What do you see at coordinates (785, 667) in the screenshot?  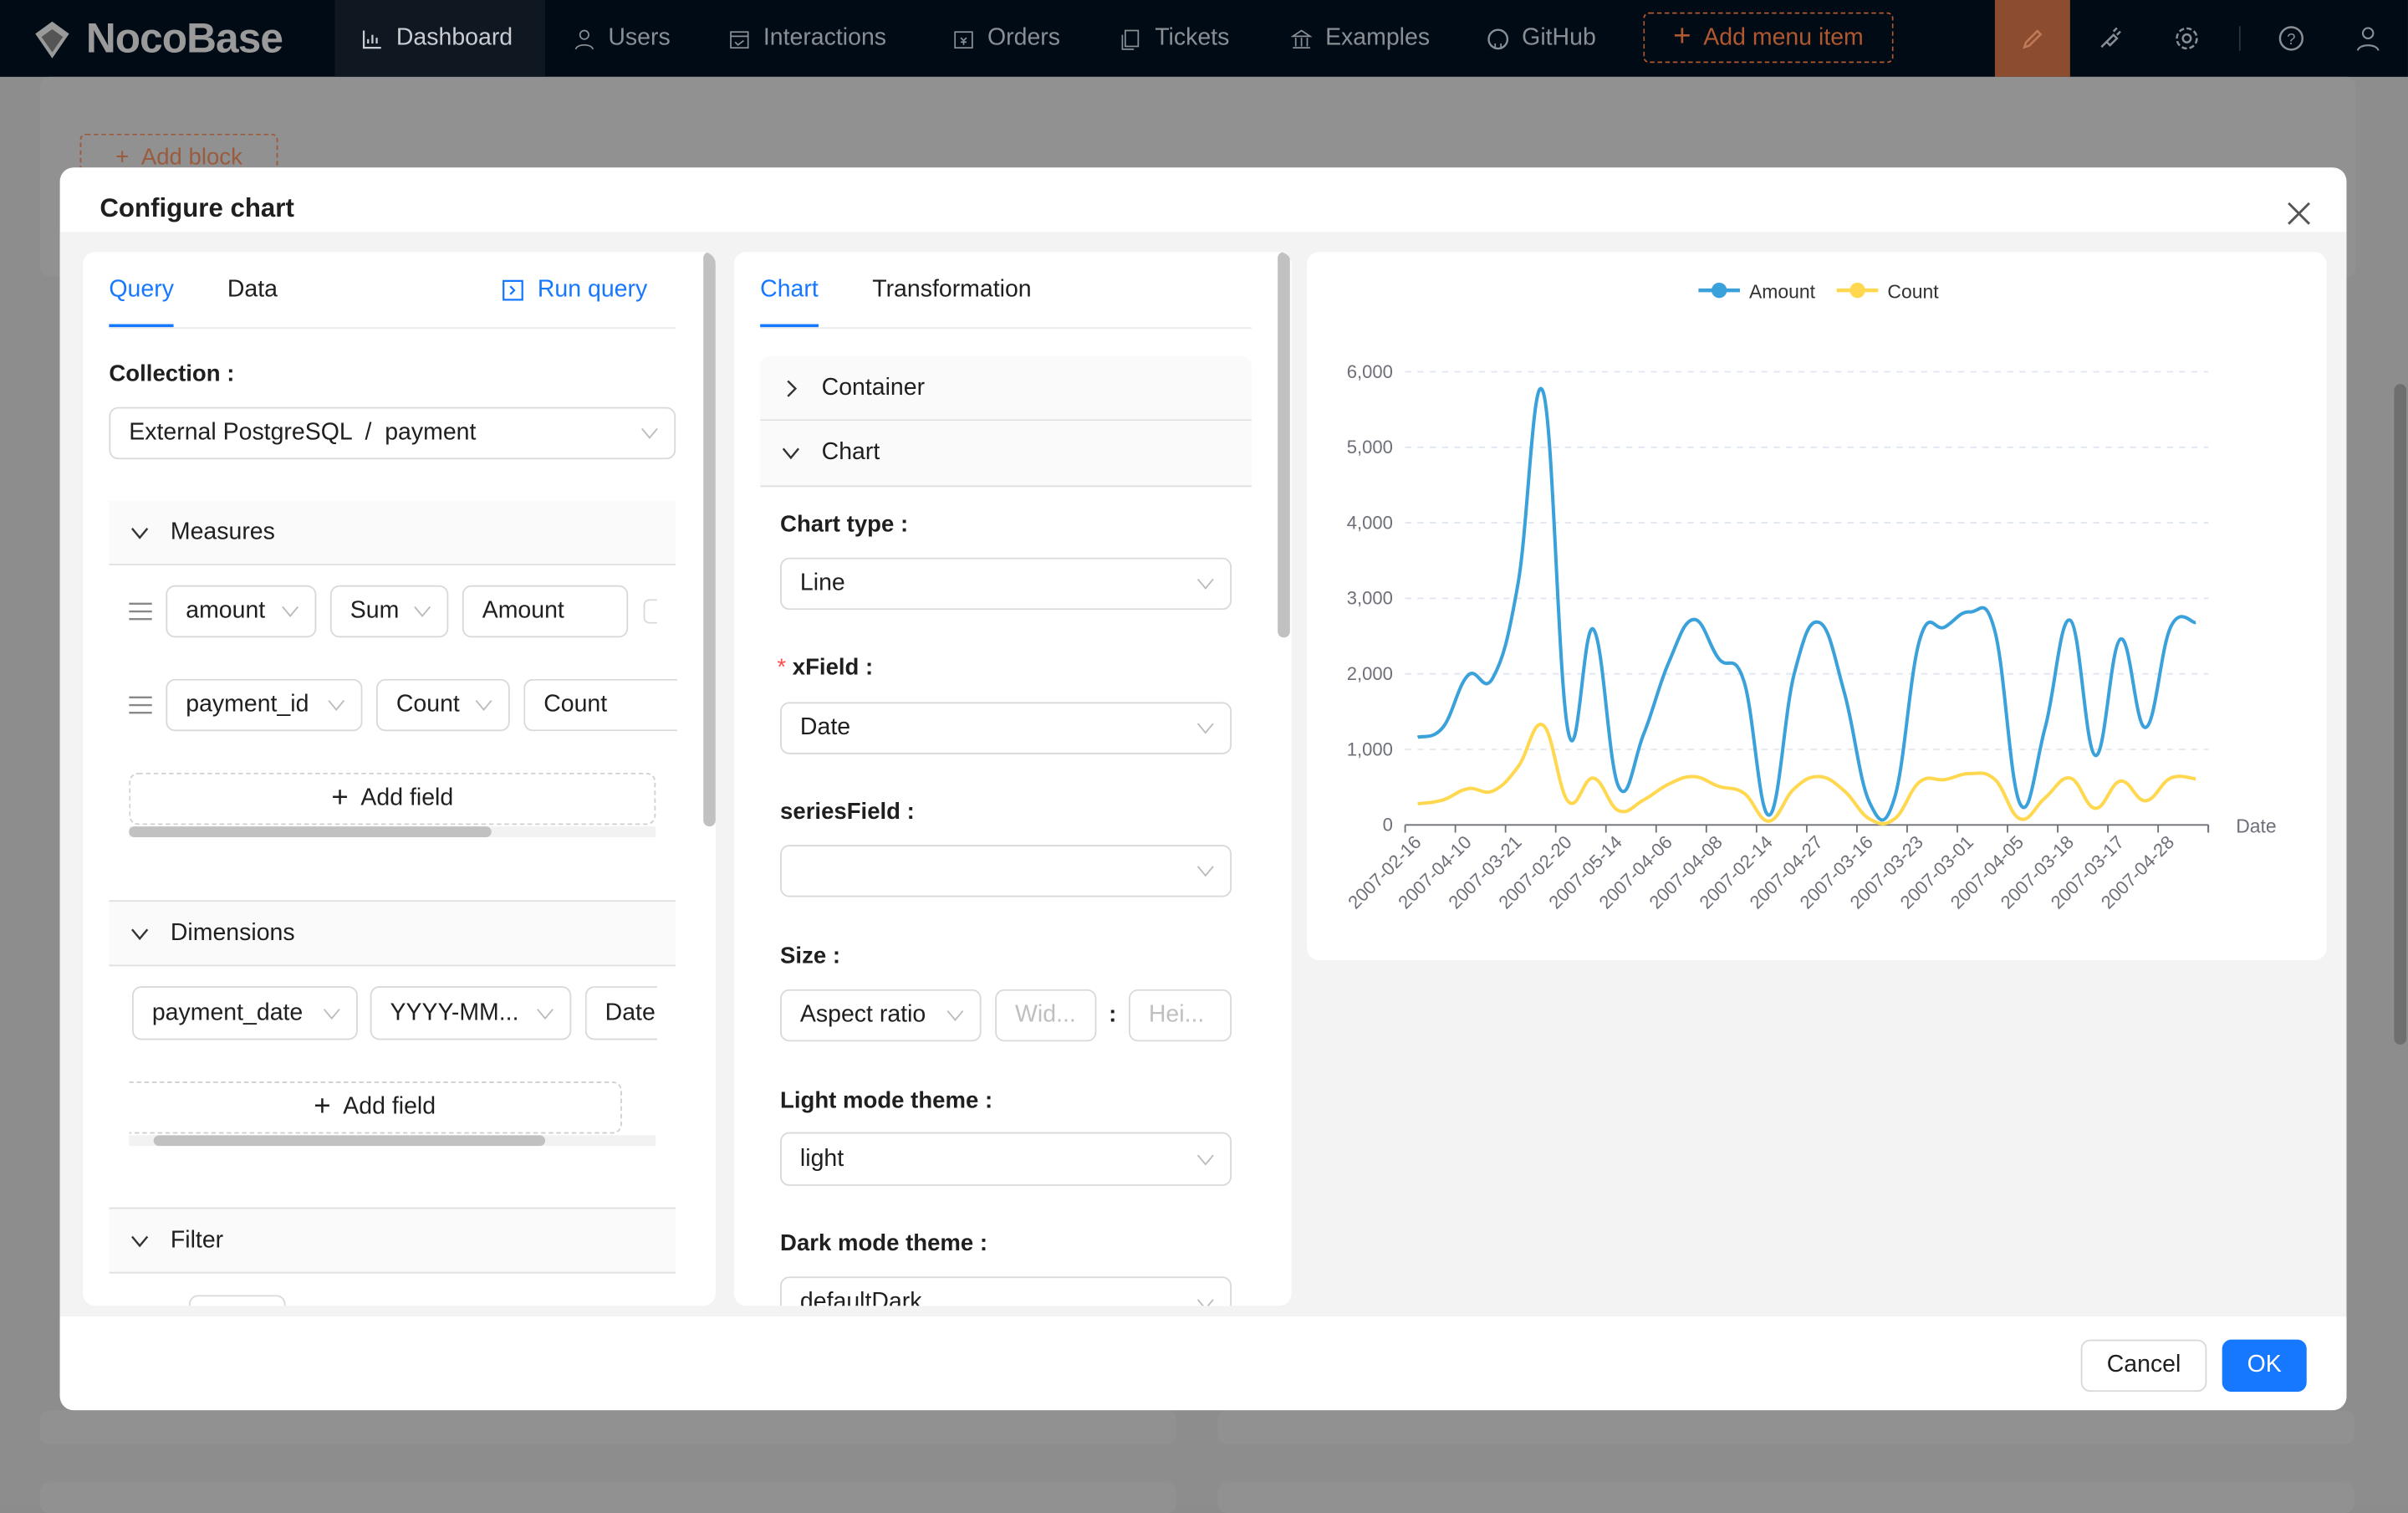 I see `required-marker: *` at bounding box center [785, 667].